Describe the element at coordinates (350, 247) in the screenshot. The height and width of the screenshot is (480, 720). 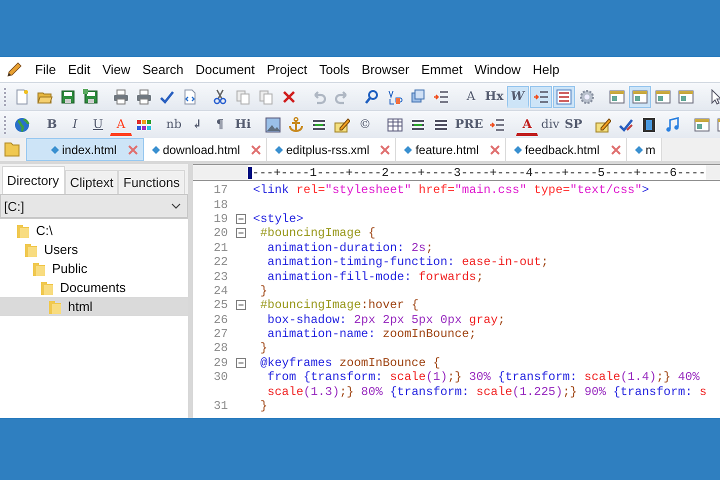
I see `code-line: animation-duration: 2s;` at that location.